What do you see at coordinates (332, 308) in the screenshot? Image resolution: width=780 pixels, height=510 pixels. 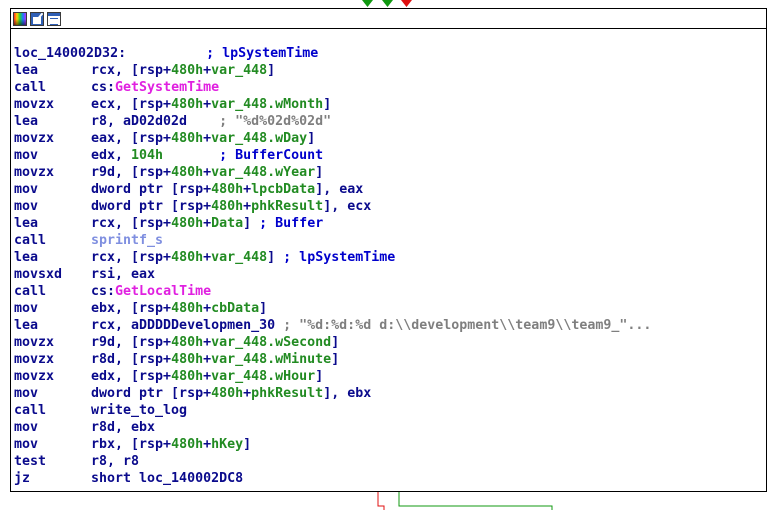 I see `instruction-line: mov ebx, [rsp+480h+cbData]` at bounding box center [332, 308].